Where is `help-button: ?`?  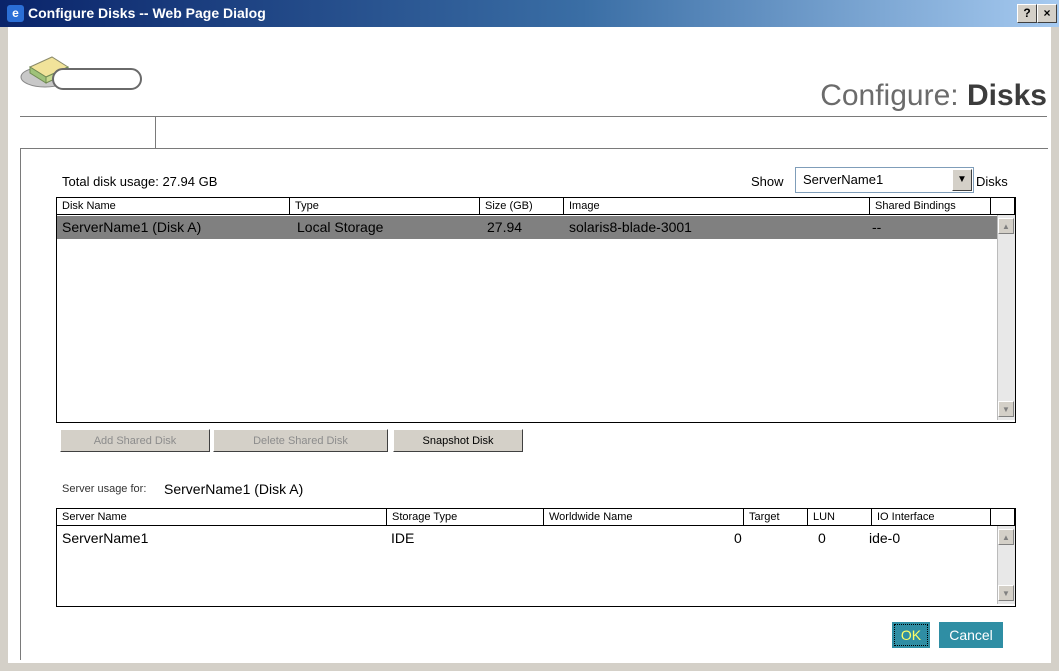 help-button: ? is located at coordinates (1027, 13).